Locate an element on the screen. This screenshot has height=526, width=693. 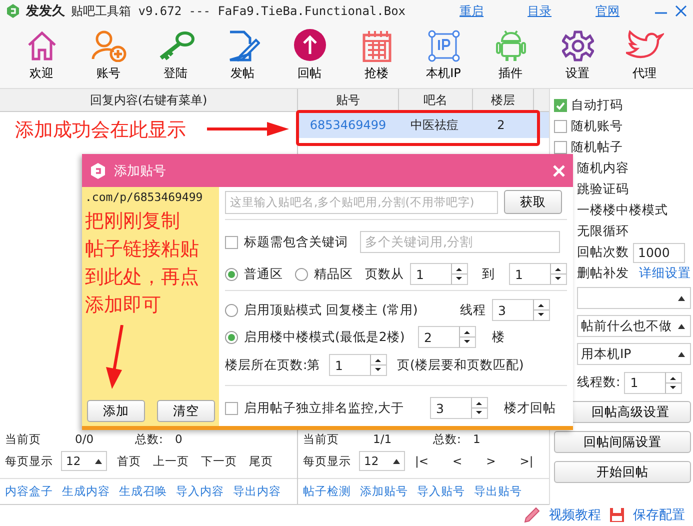
page-nav-link: 尾页 is located at coordinates (261, 461).